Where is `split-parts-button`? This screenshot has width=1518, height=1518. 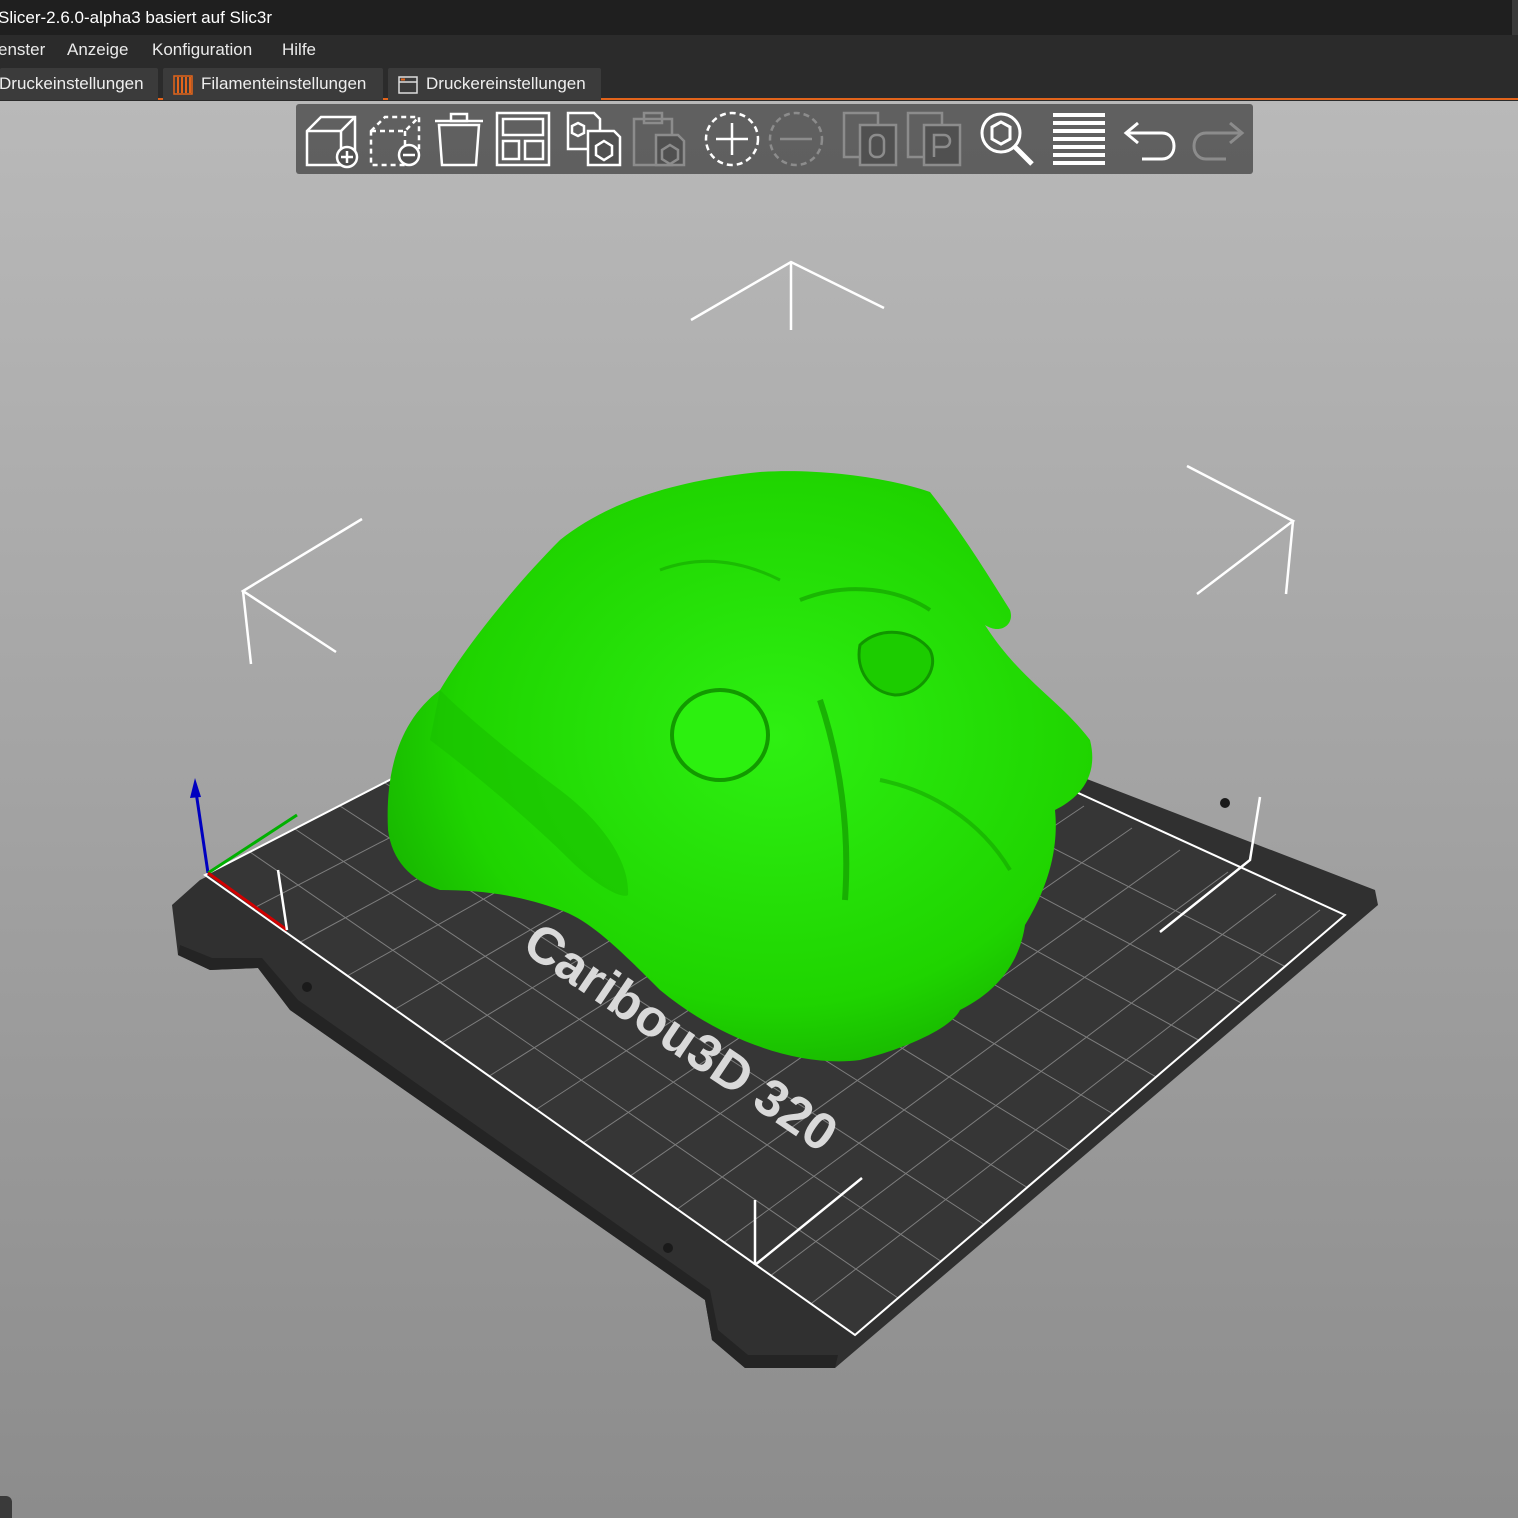
split-parts-button is located at coordinates (934, 139).